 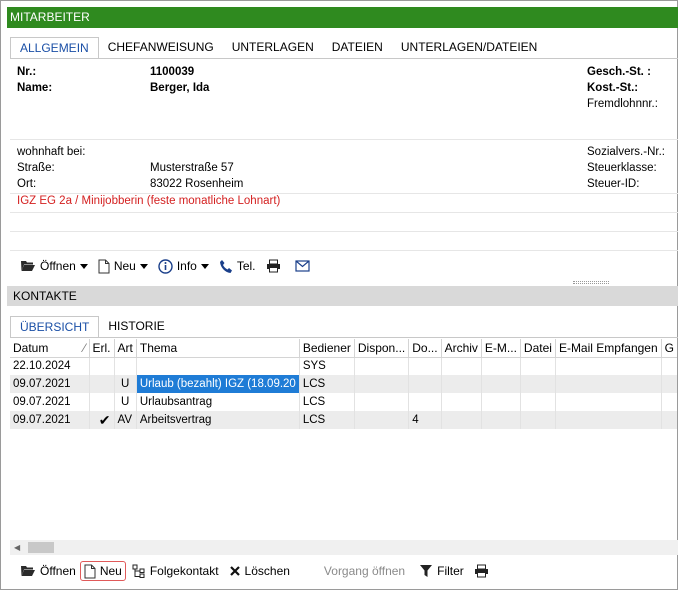 I want to click on open-button: Öffnen, so click(x=54, y=266).